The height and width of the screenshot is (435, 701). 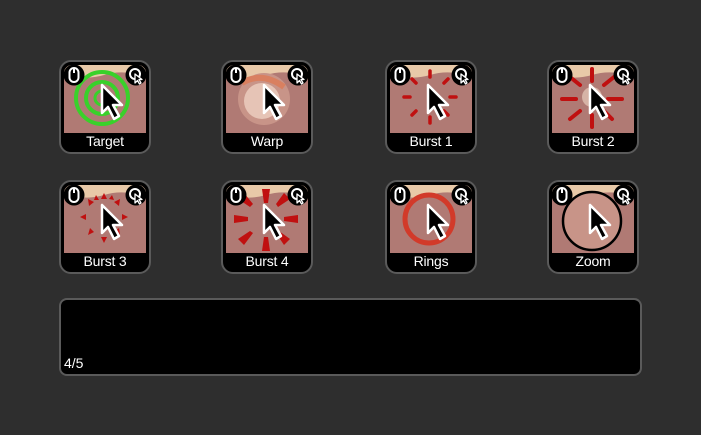 I want to click on effect-label: Target, so click(x=105, y=141).